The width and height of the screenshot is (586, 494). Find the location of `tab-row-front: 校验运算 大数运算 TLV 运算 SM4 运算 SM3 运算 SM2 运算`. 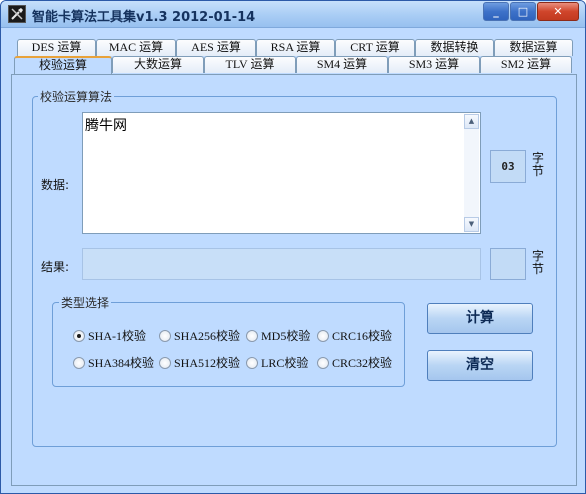

tab-row-front: 校验运算 大数运算 TLV 运算 SM4 运算 SM3 运算 SM2 运算 is located at coordinates (293, 65).